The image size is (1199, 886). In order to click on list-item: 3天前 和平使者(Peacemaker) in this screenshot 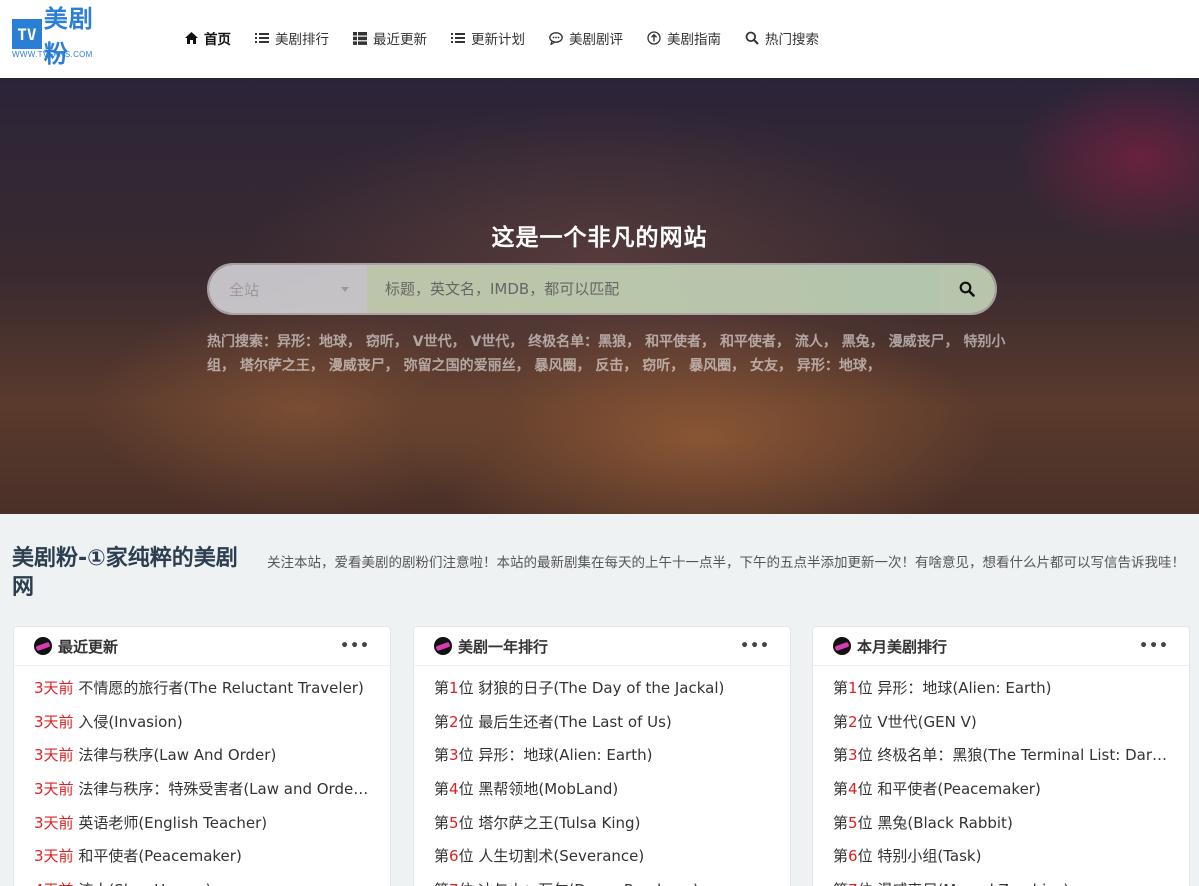, I will do `click(202, 861)`.